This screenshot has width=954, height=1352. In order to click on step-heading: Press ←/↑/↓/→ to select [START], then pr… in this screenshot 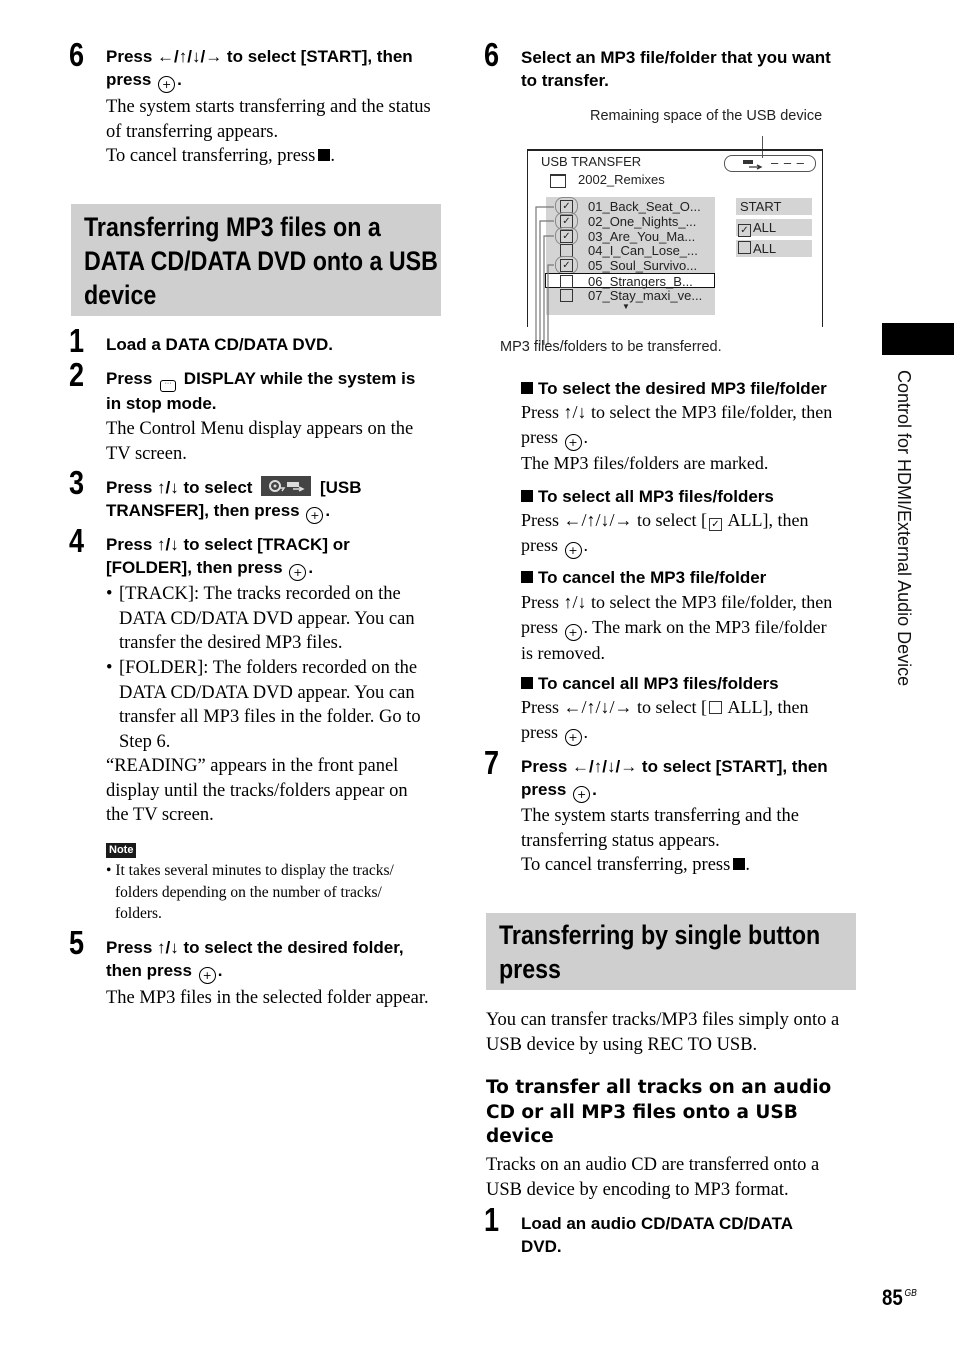, I will do `click(674, 780)`.